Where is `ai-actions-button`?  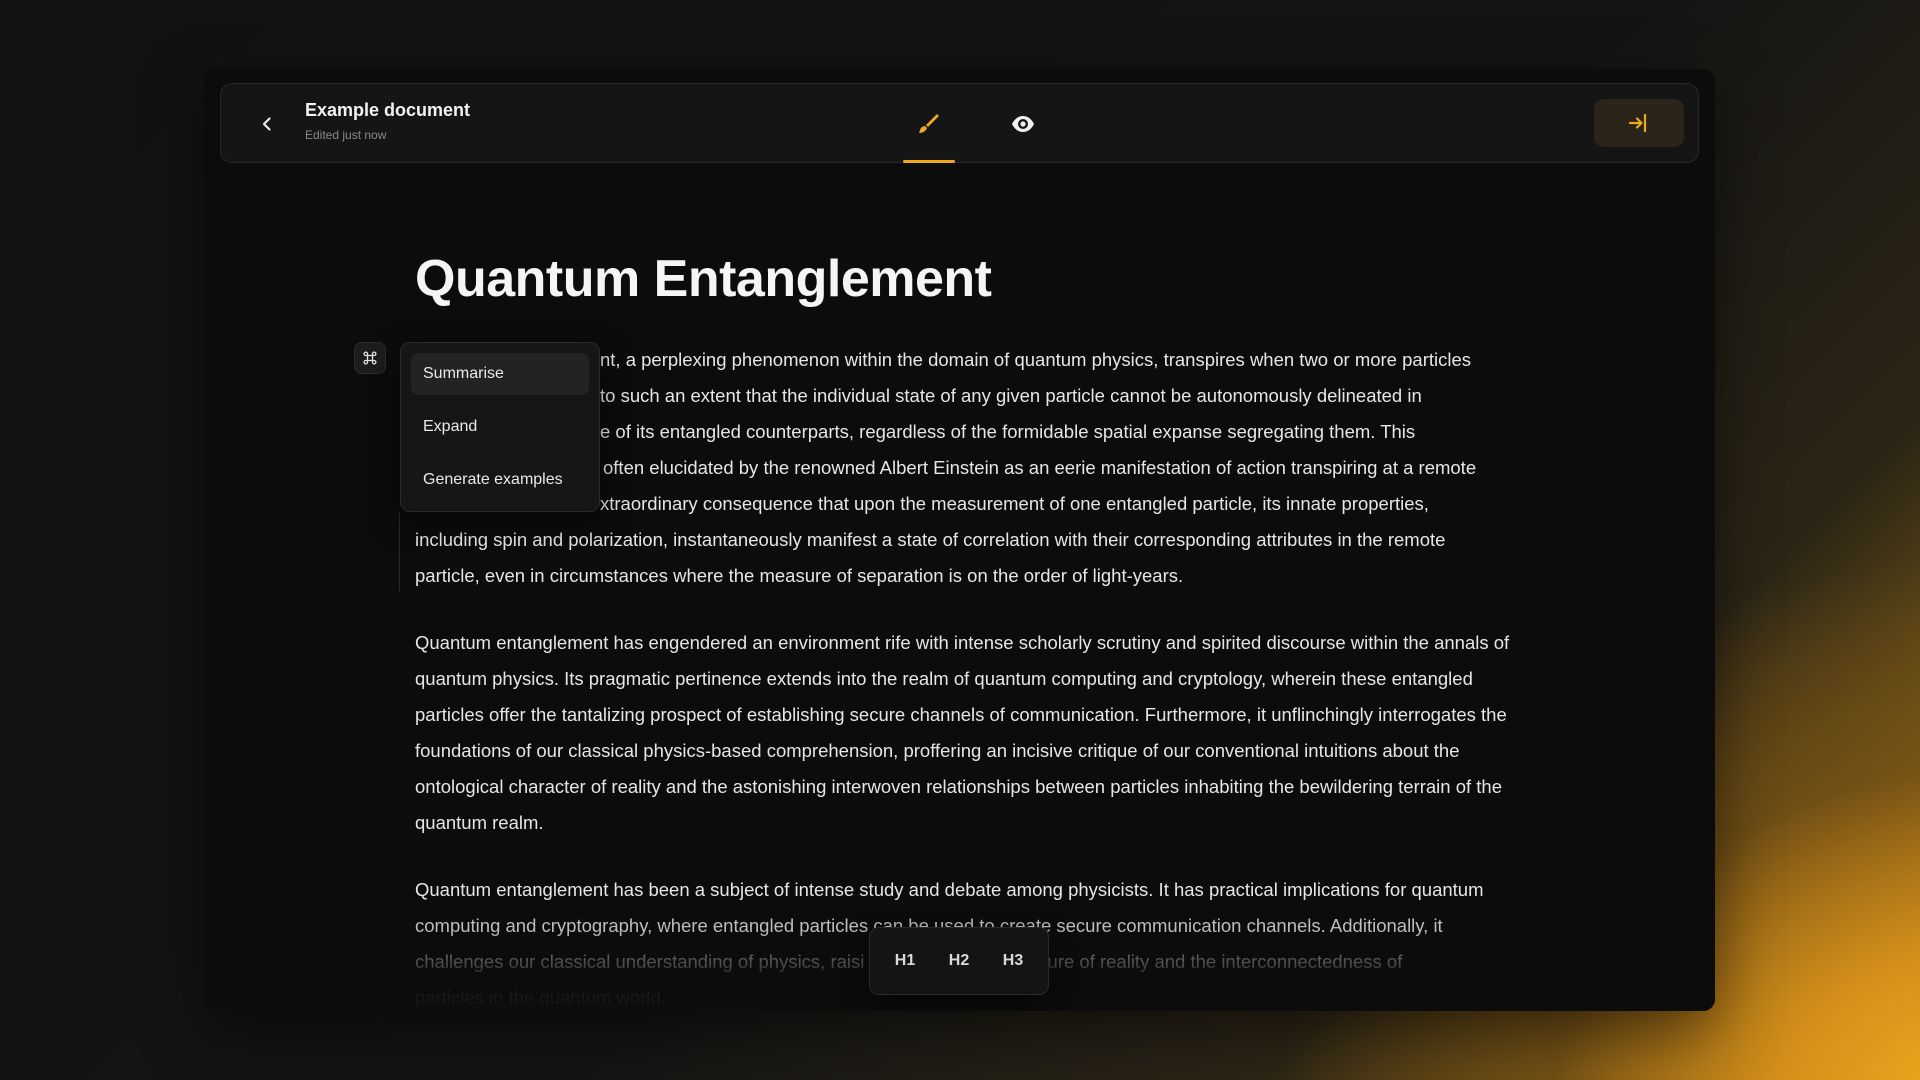
ai-actions-button is located at coordinates (370, 358).